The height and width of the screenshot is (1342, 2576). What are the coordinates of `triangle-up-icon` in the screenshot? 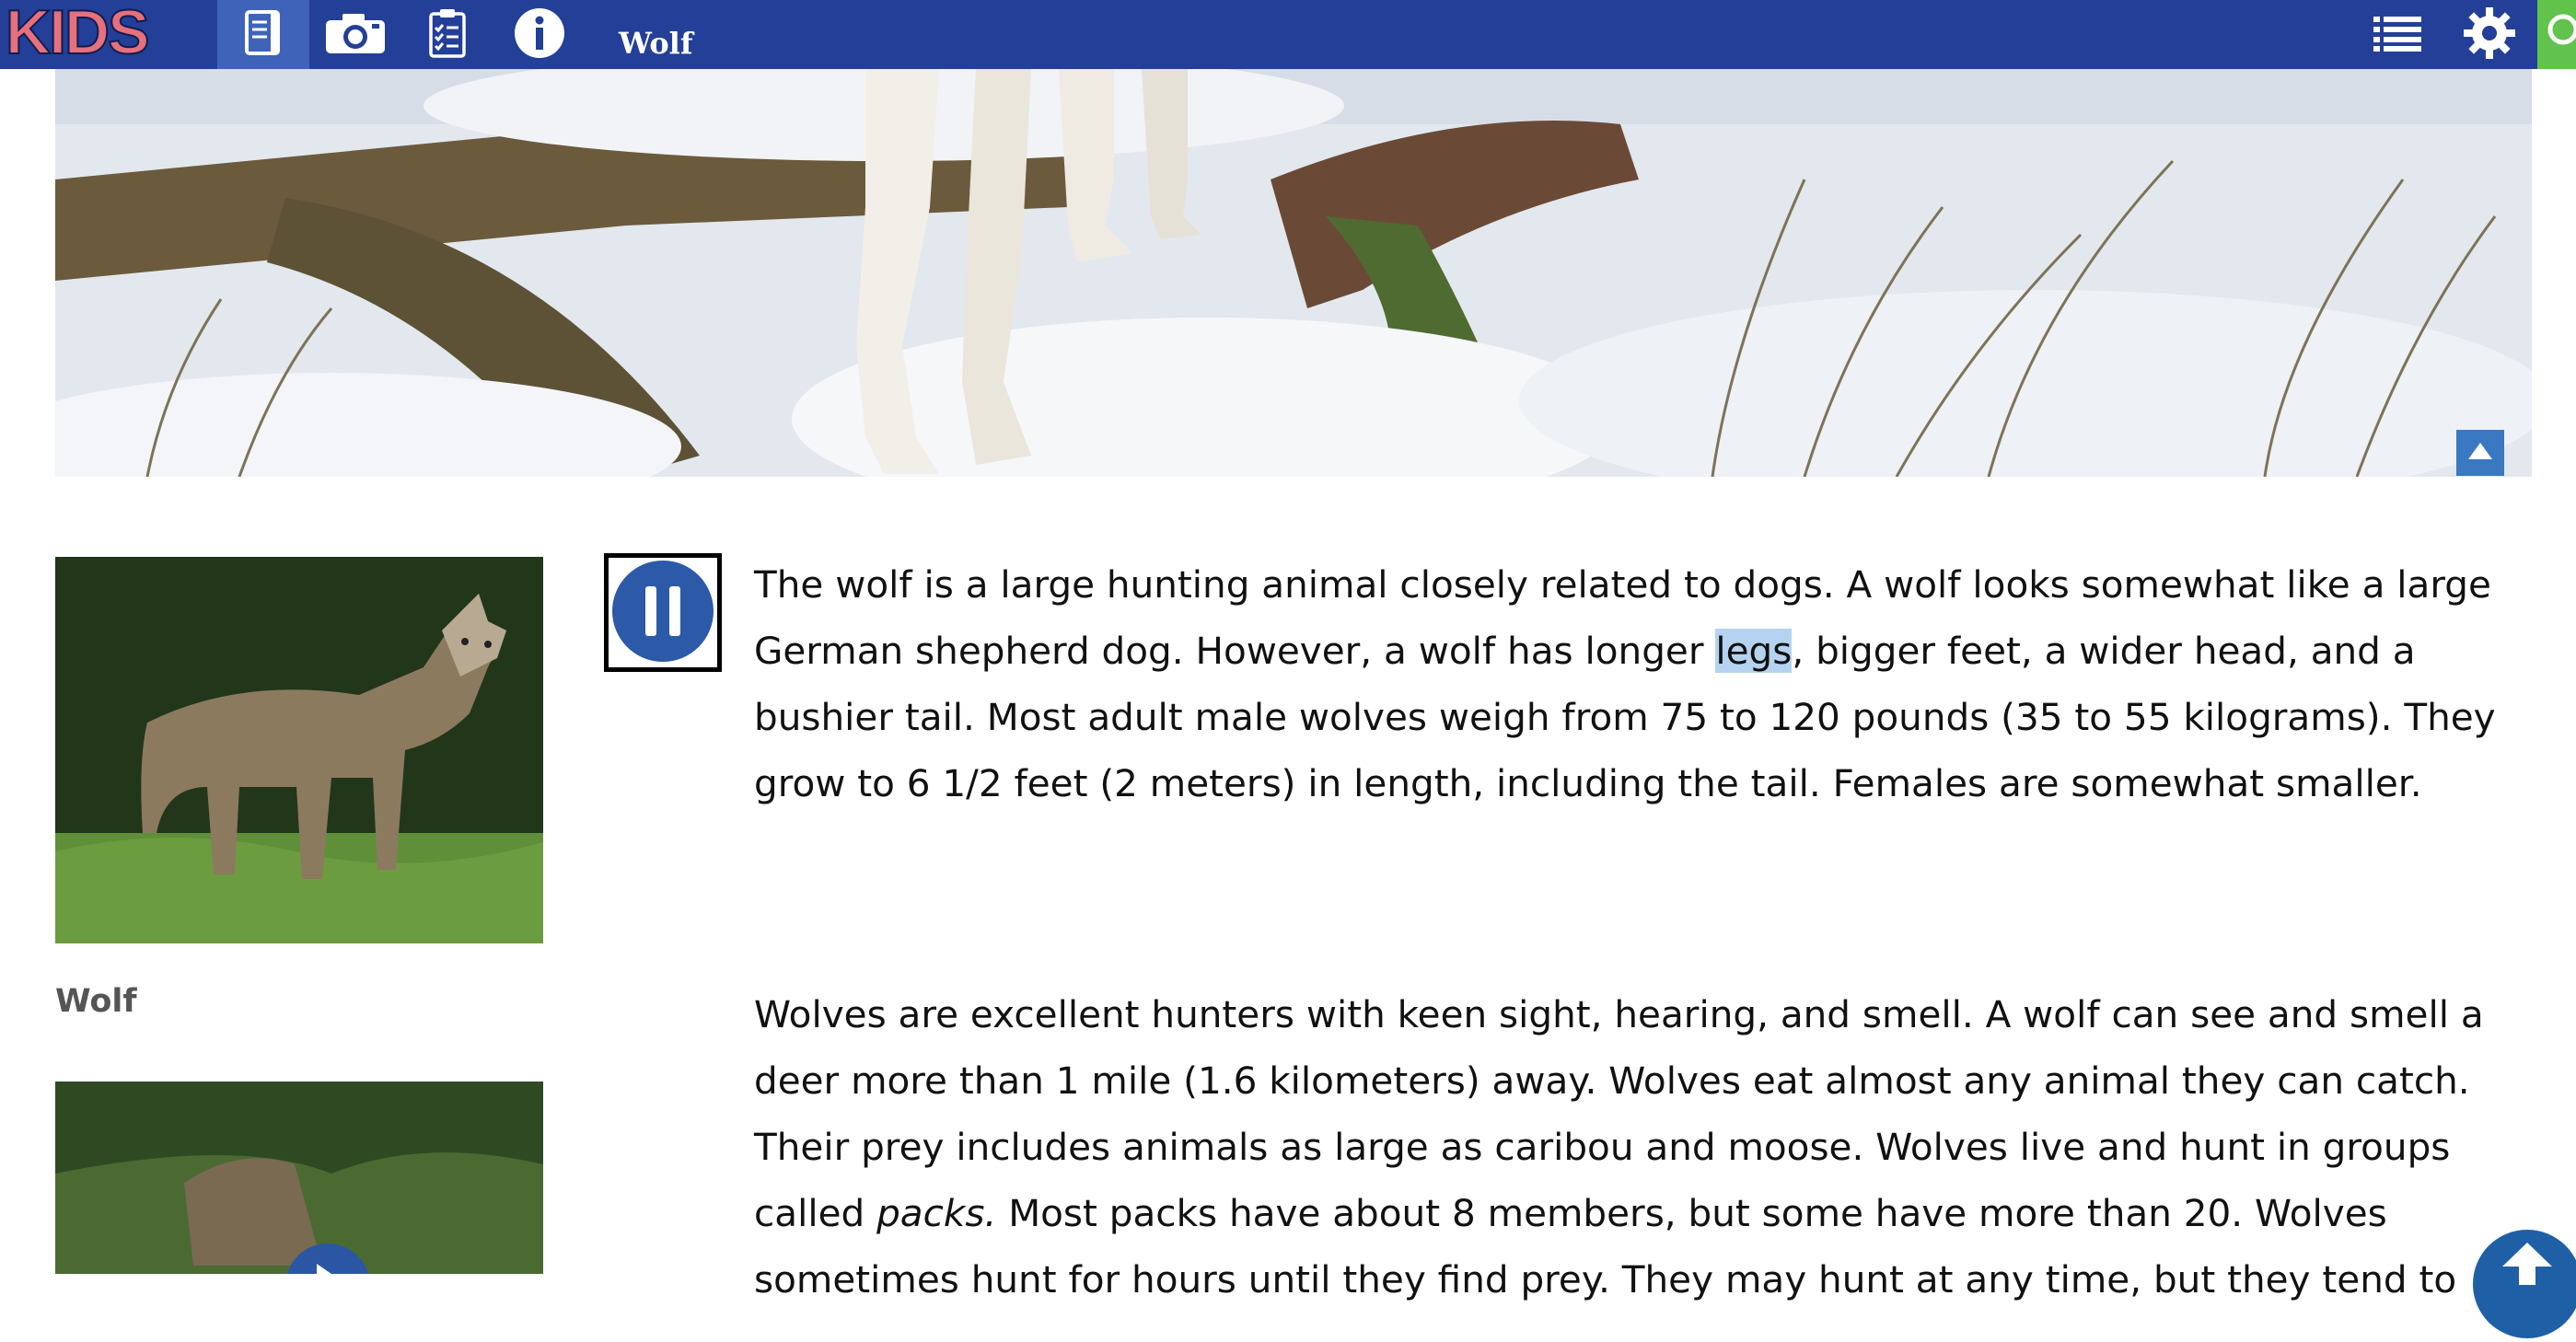 It's located at (2480, 453).